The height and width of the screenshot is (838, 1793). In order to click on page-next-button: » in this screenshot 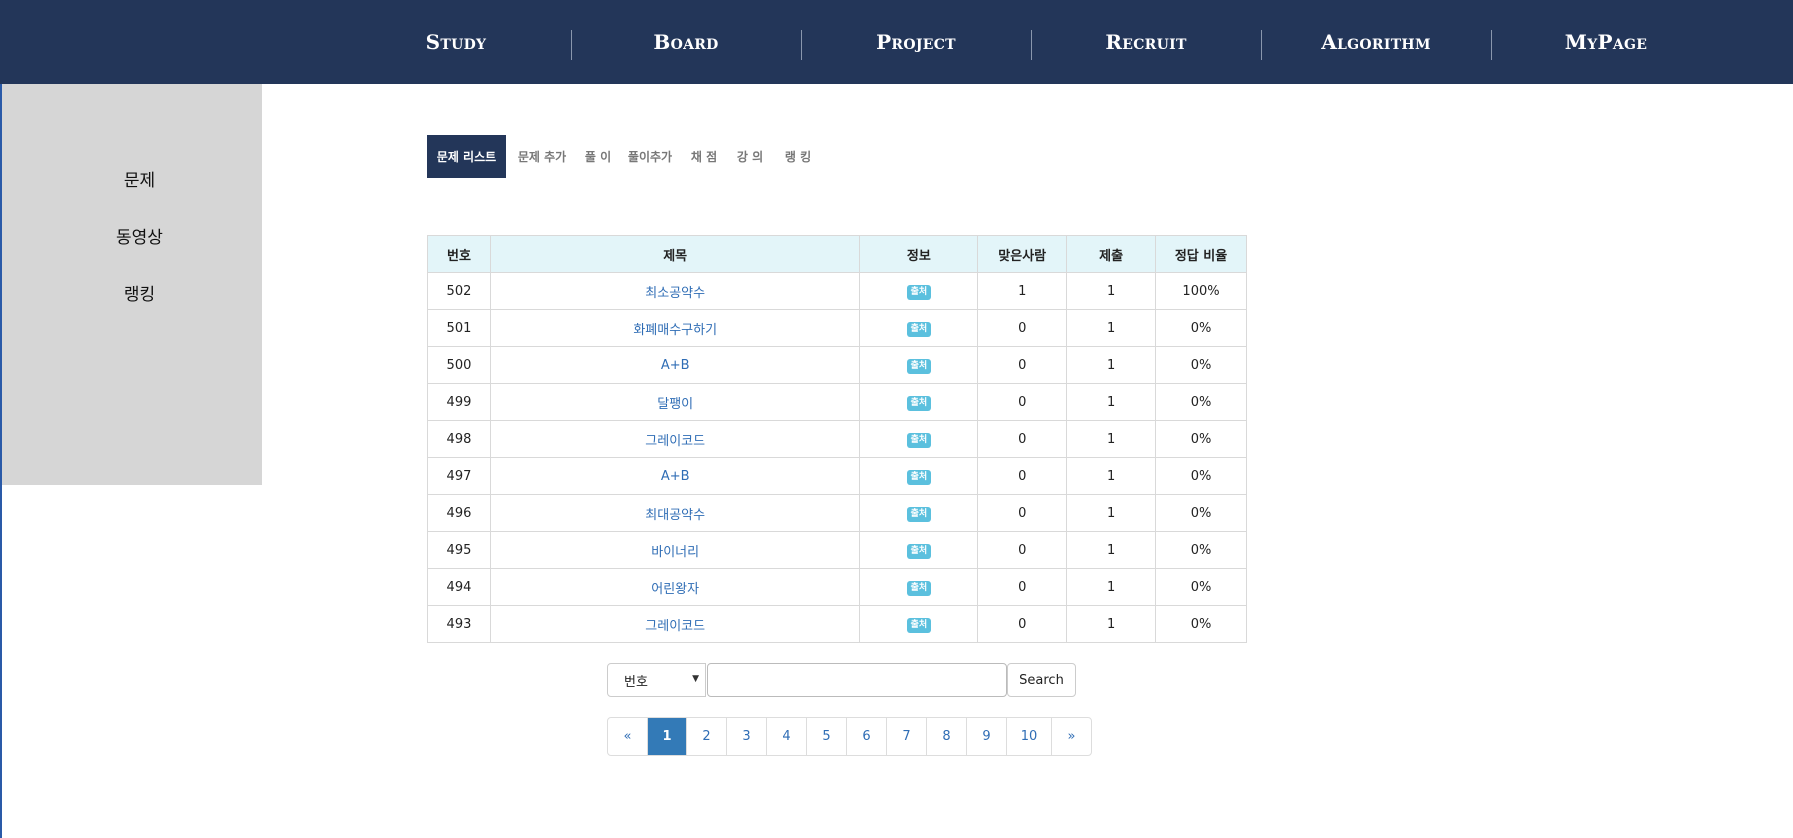, I will do `click(1071, 736)`.